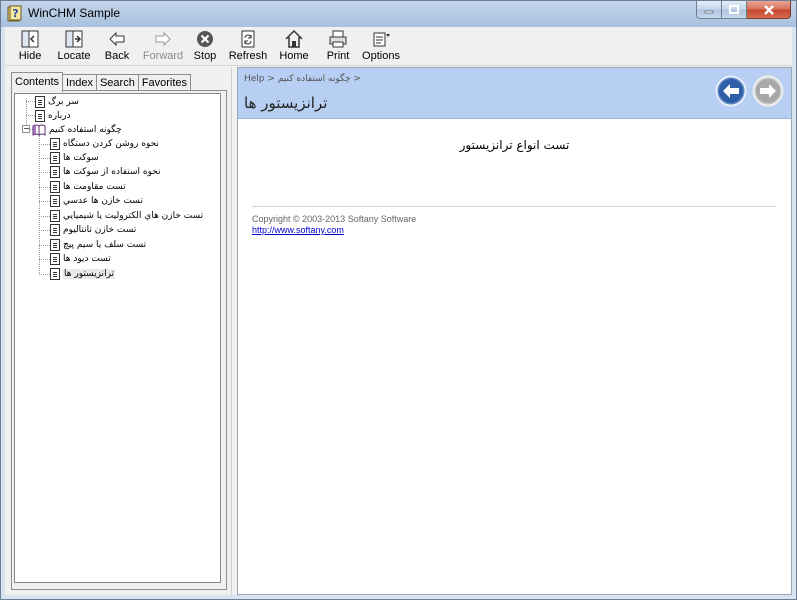 The width and height of the screenshot is (797, 600). I want to click on home-icon, so click(294, 38).